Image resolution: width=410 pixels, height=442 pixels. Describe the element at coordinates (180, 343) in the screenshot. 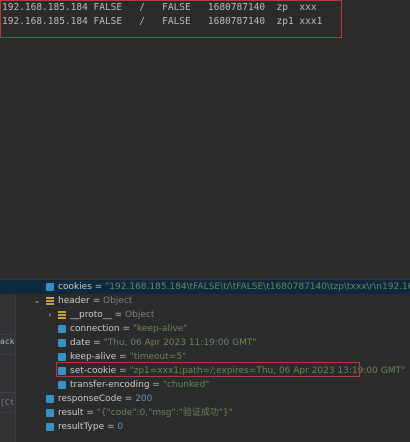

I see `variable-value: "Thu, 06 Apr 2023 11:19:00 GMT"` at that location.